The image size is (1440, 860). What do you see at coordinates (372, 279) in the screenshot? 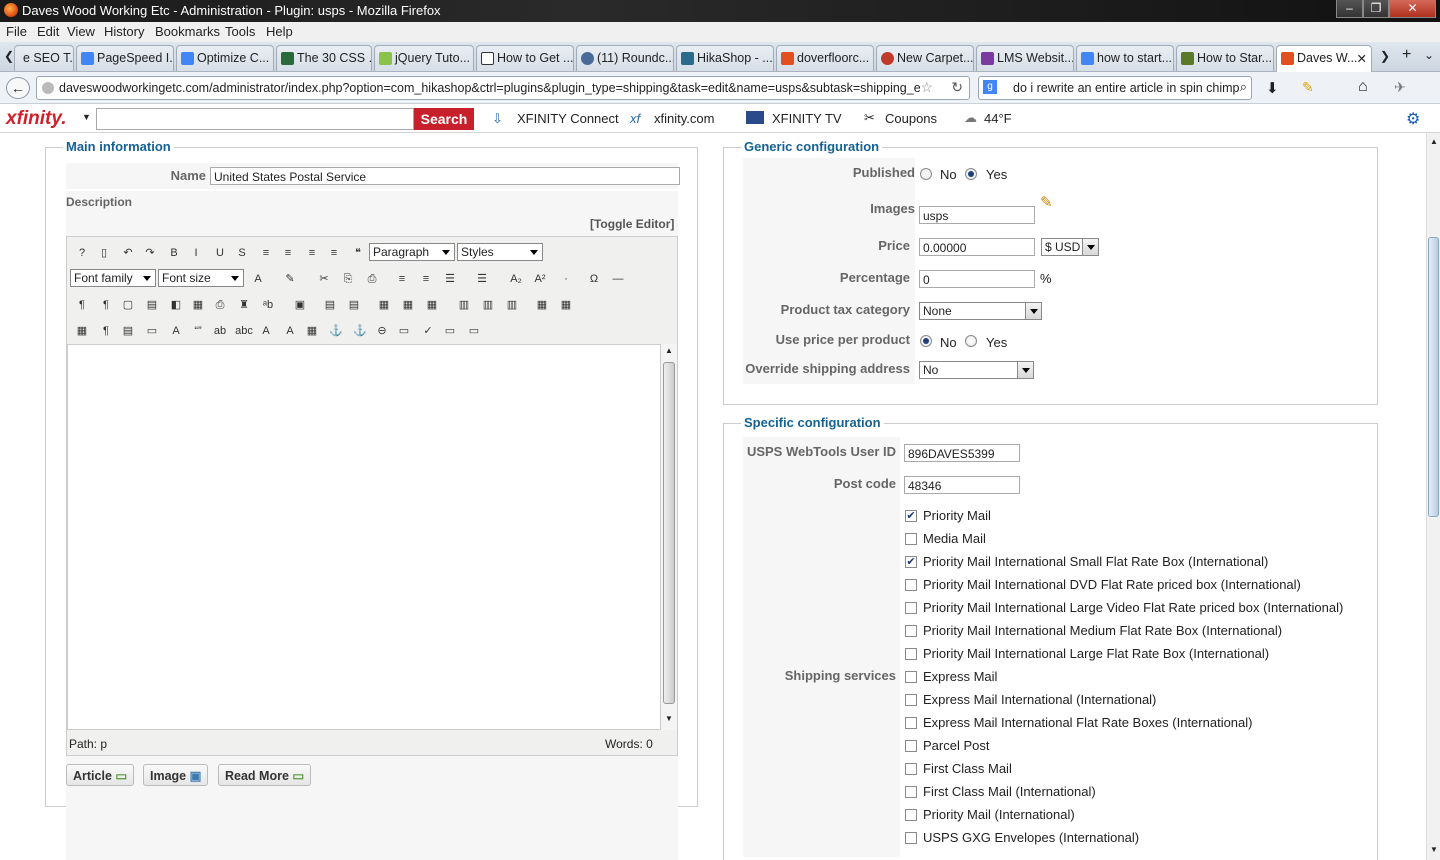
I see `editor-tool-icon: ⎙` at bounding box center [372, 279].